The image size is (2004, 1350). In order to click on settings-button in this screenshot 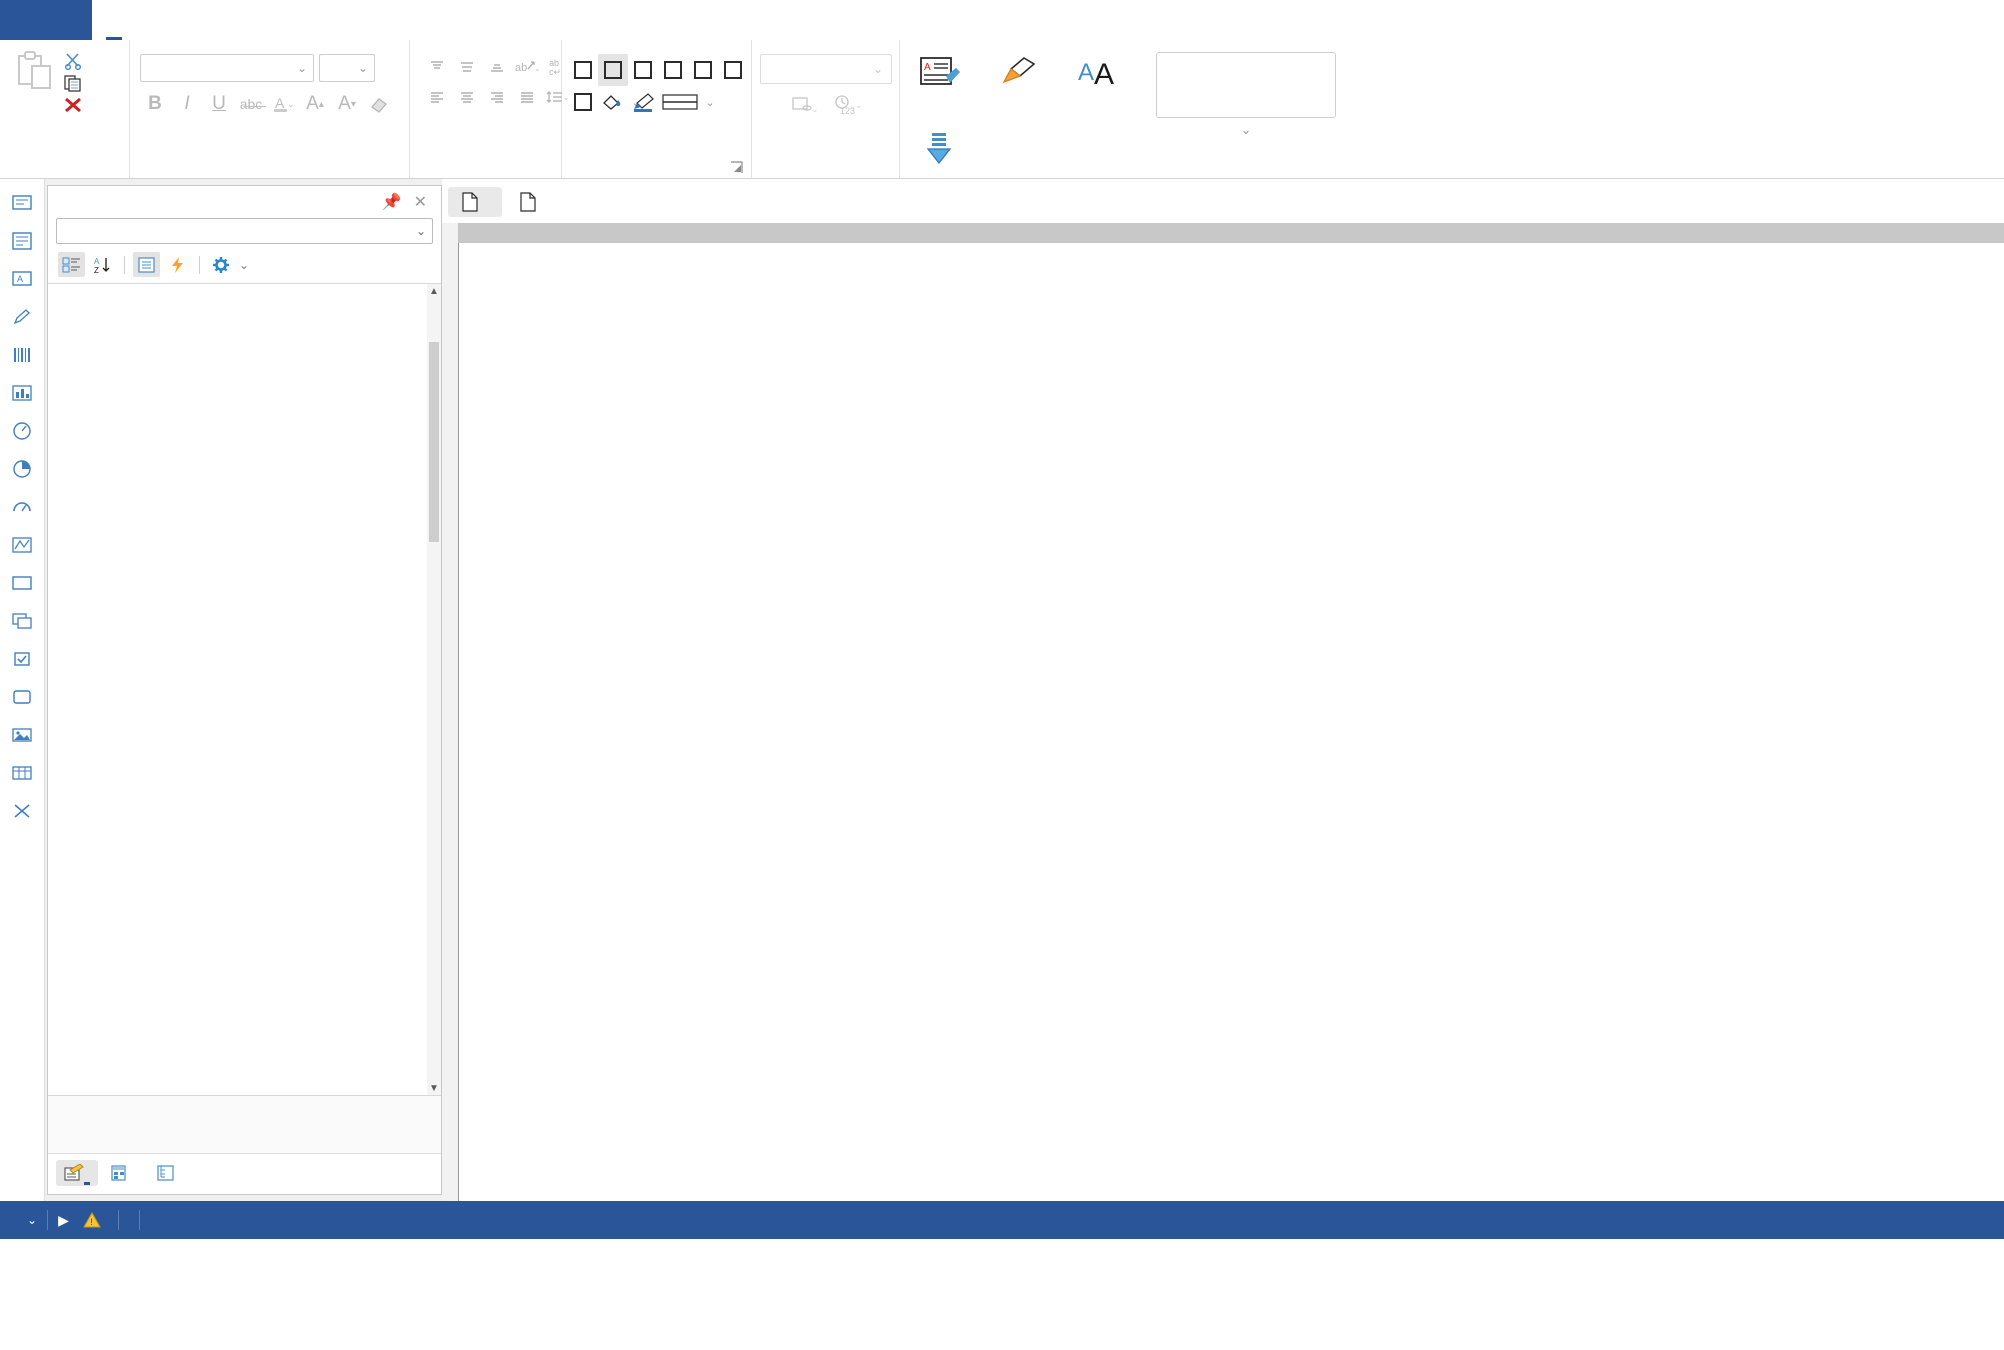, I will do `click(221, 264)`.